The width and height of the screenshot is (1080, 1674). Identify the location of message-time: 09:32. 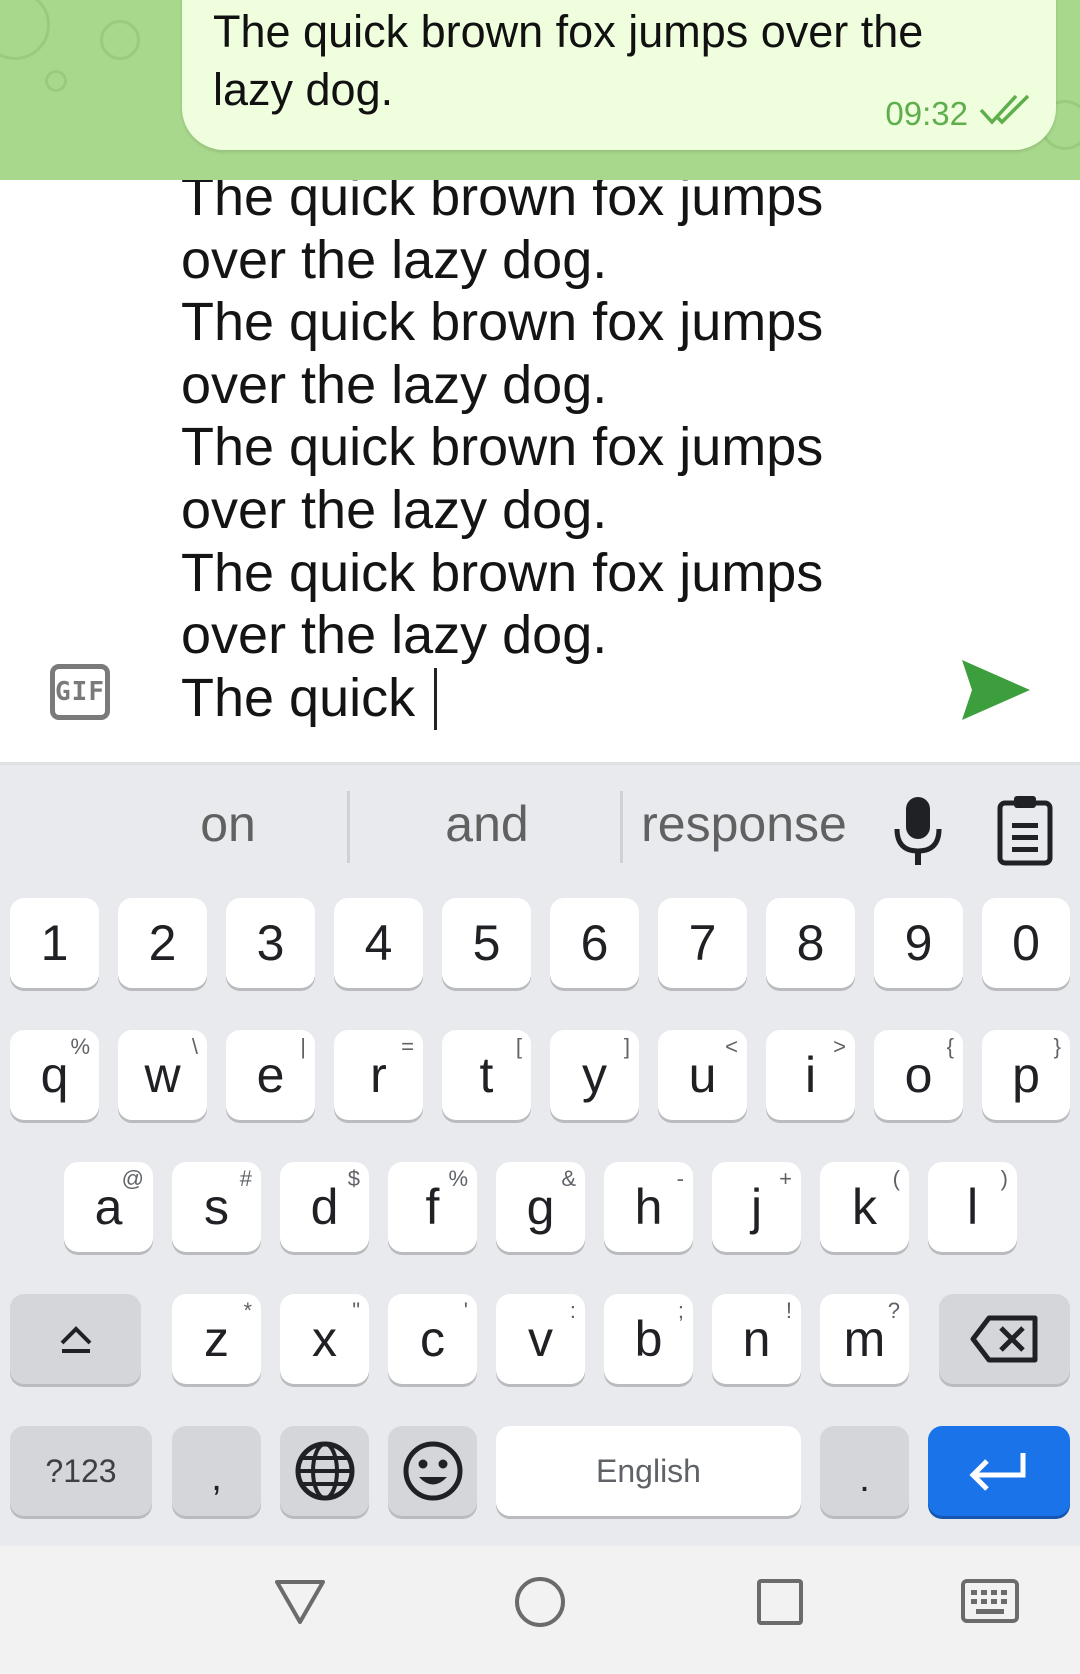
(926, 113).